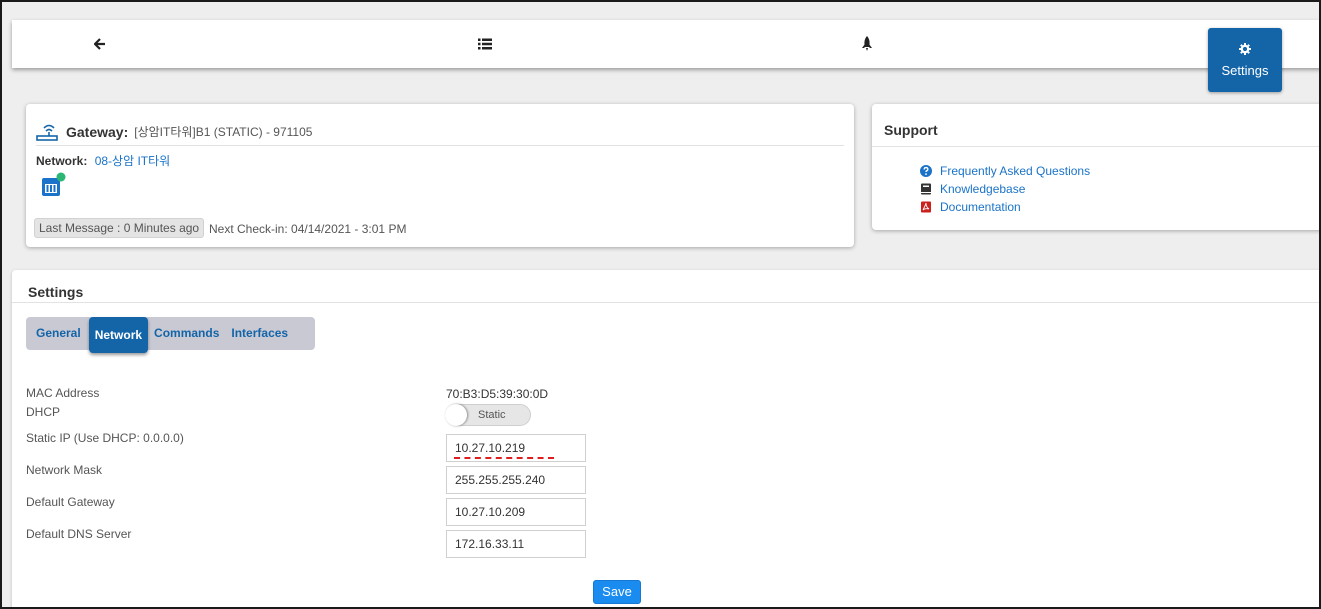  I want to click on network-mask-label: Network Mask, so click(64, 470).